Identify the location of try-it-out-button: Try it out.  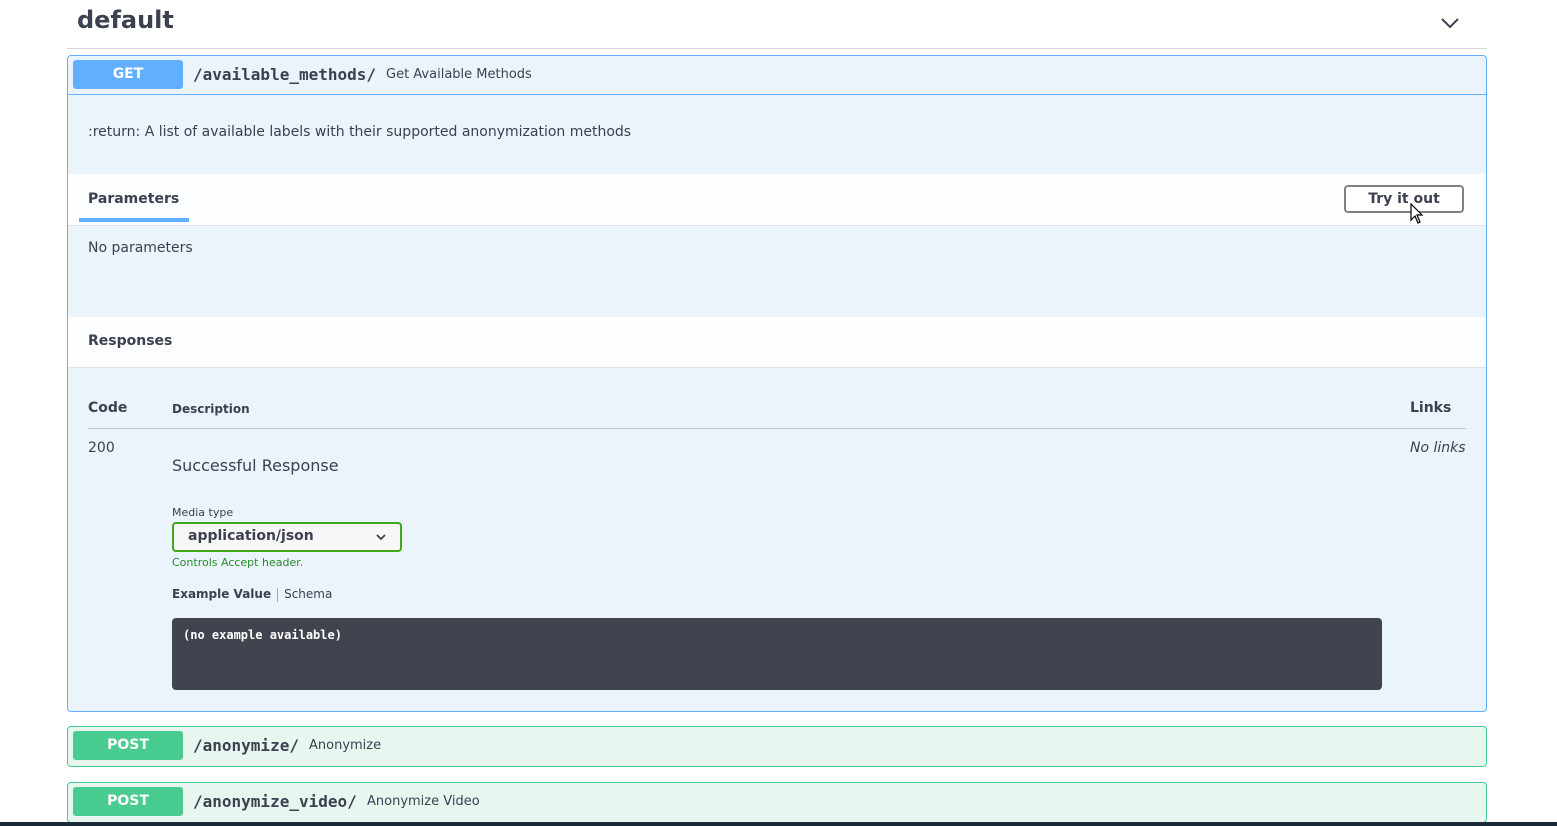
(1404, 199).